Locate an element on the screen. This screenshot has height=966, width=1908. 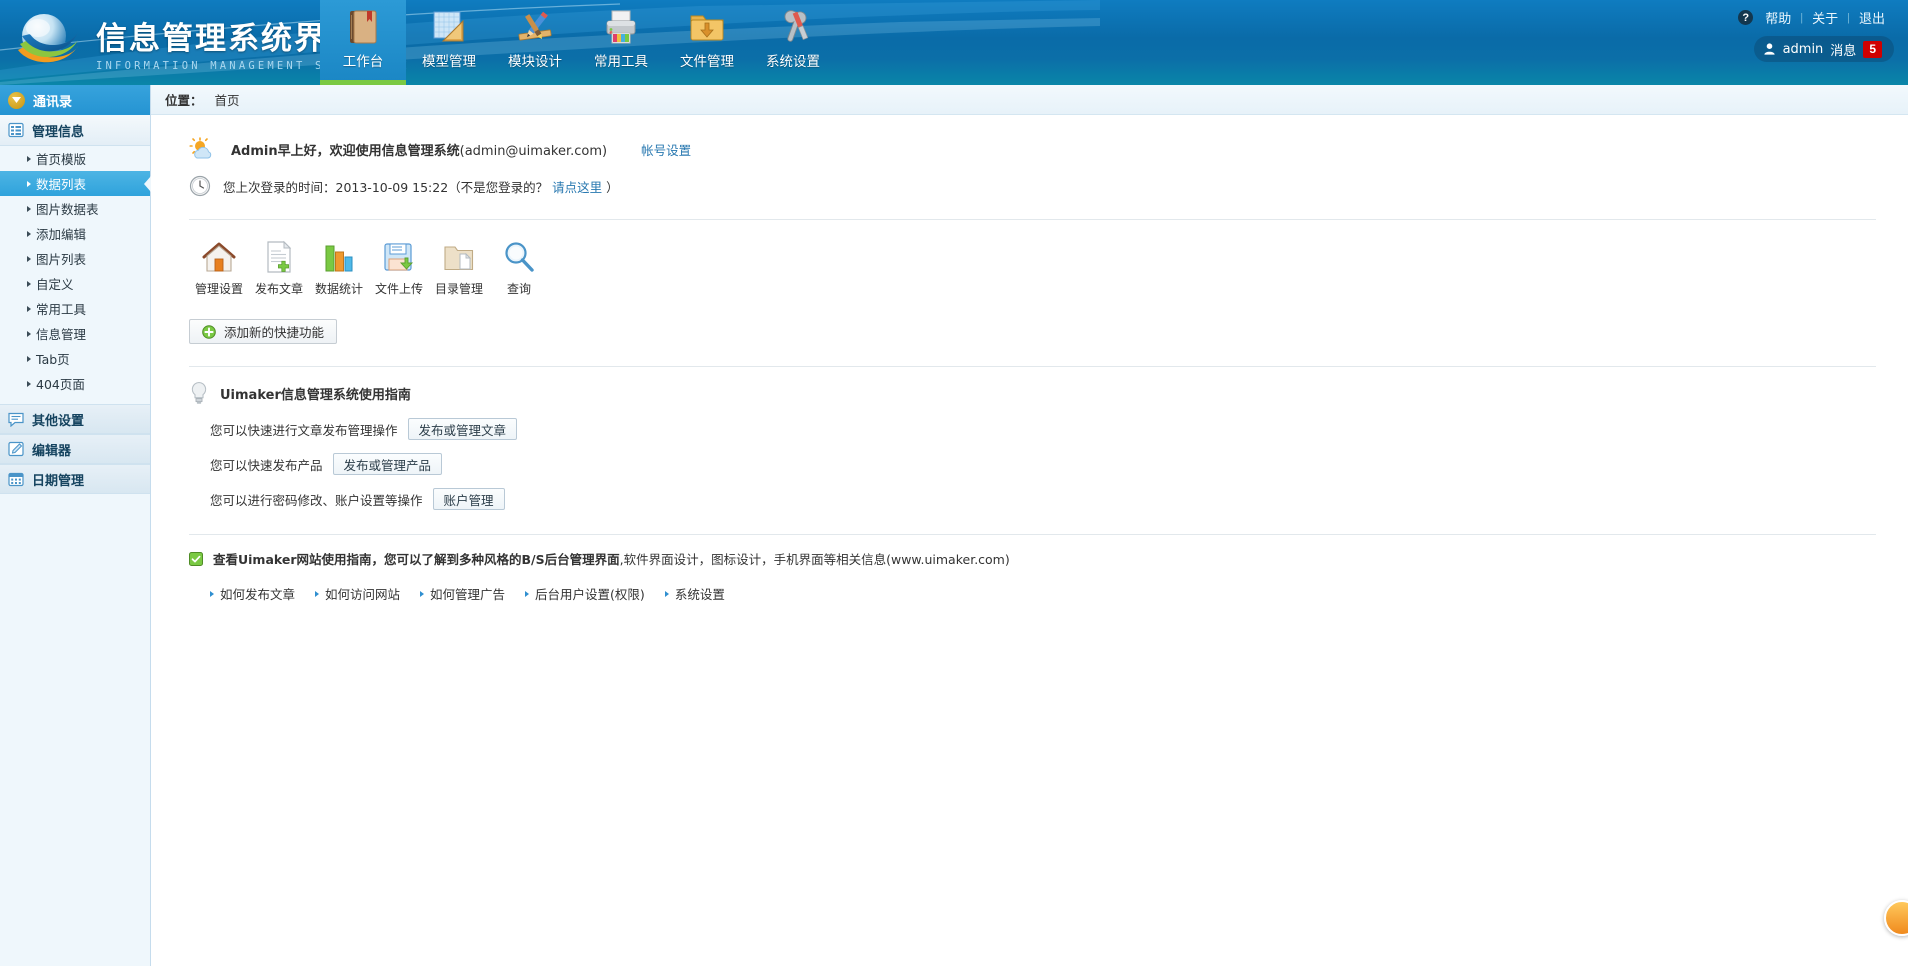
sidebar-group-label: 管理信息 is located at coordinates (58, 132).